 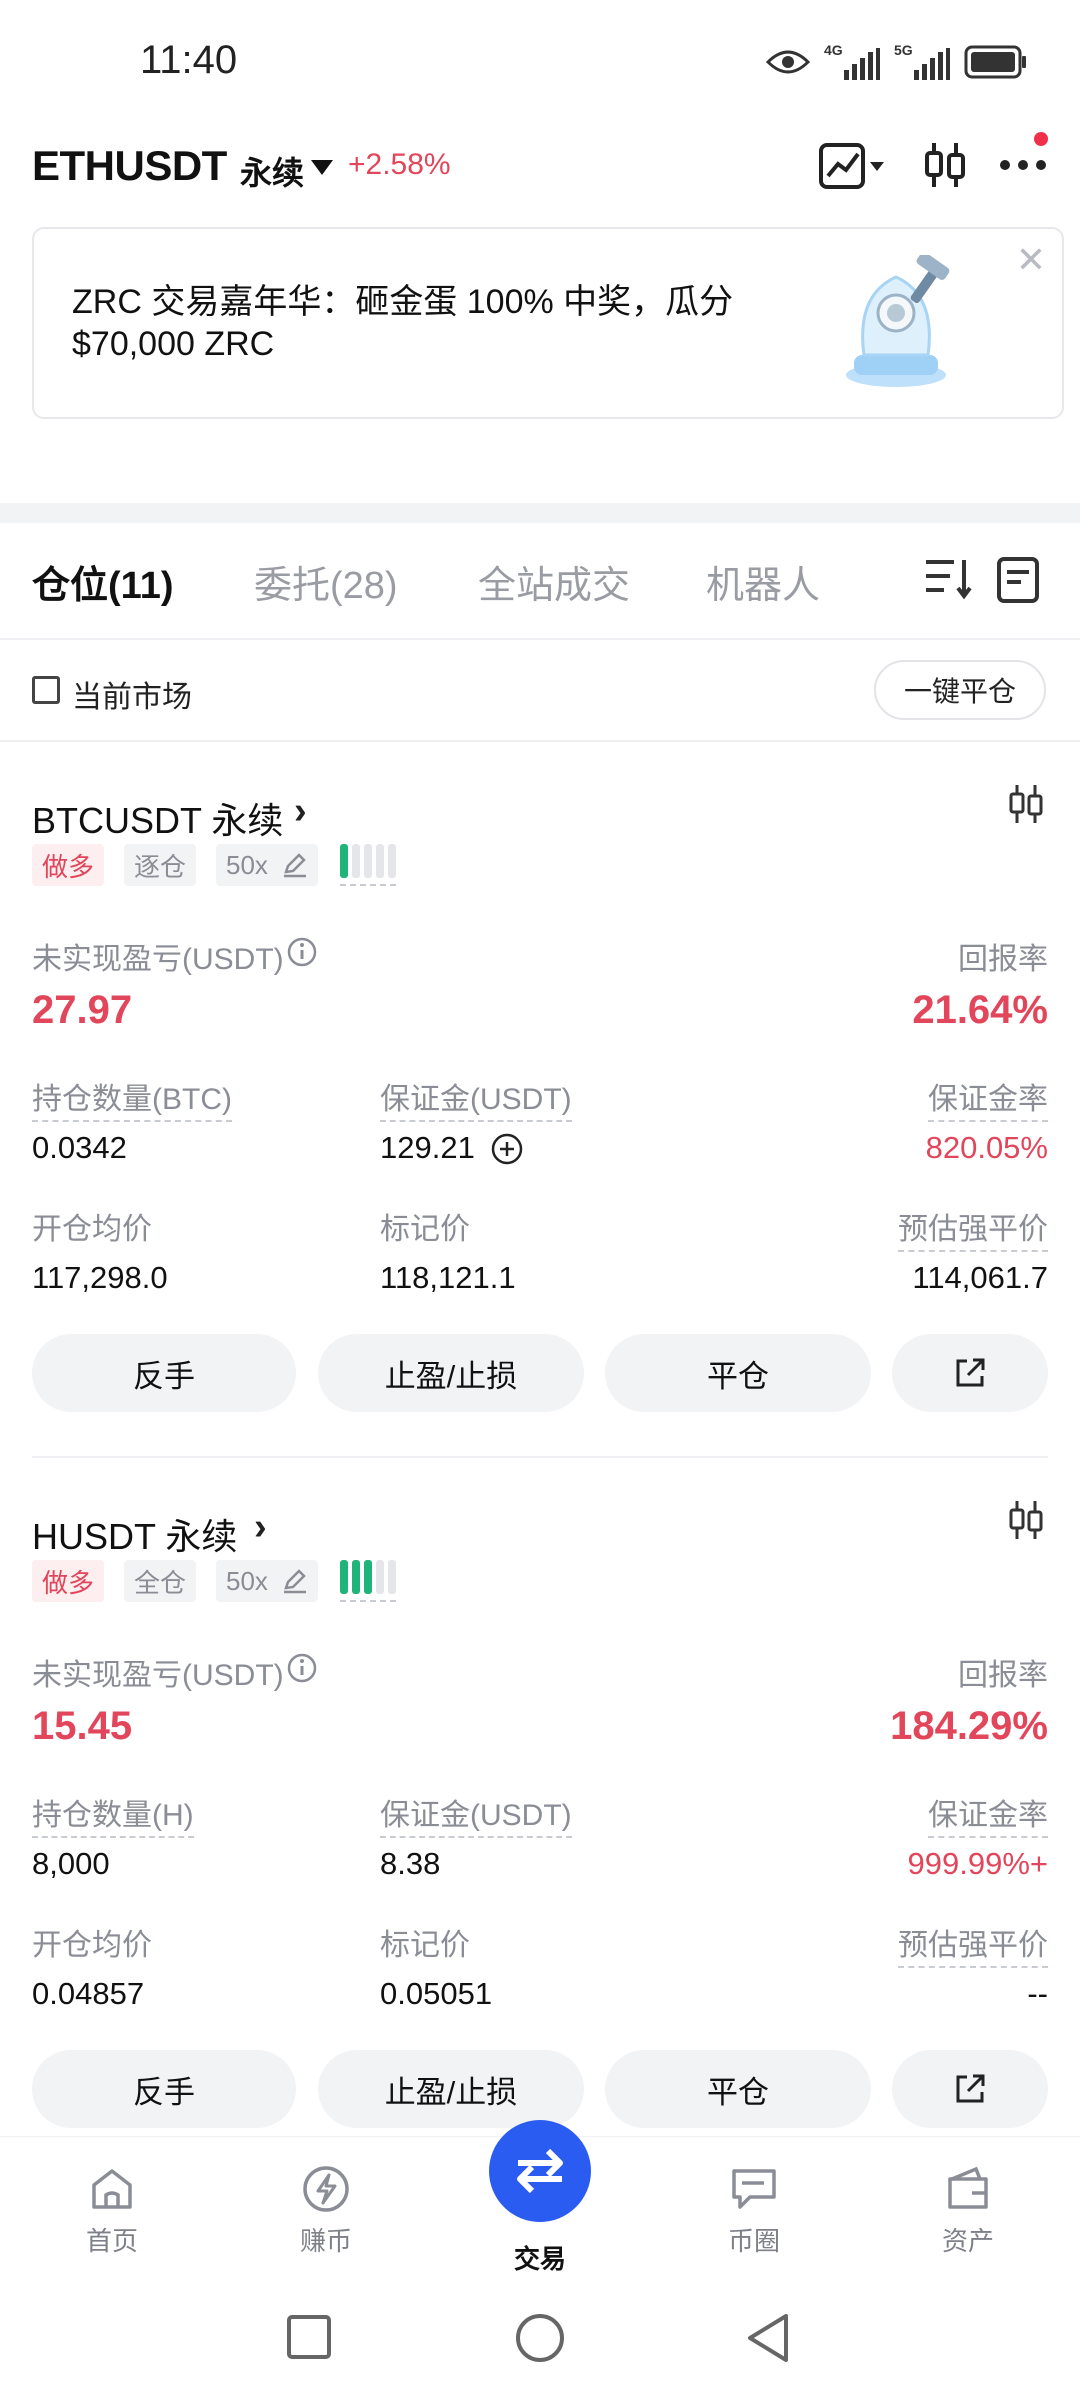 I want to click on margin-value: 8.38, so click(x=410, y=1863).